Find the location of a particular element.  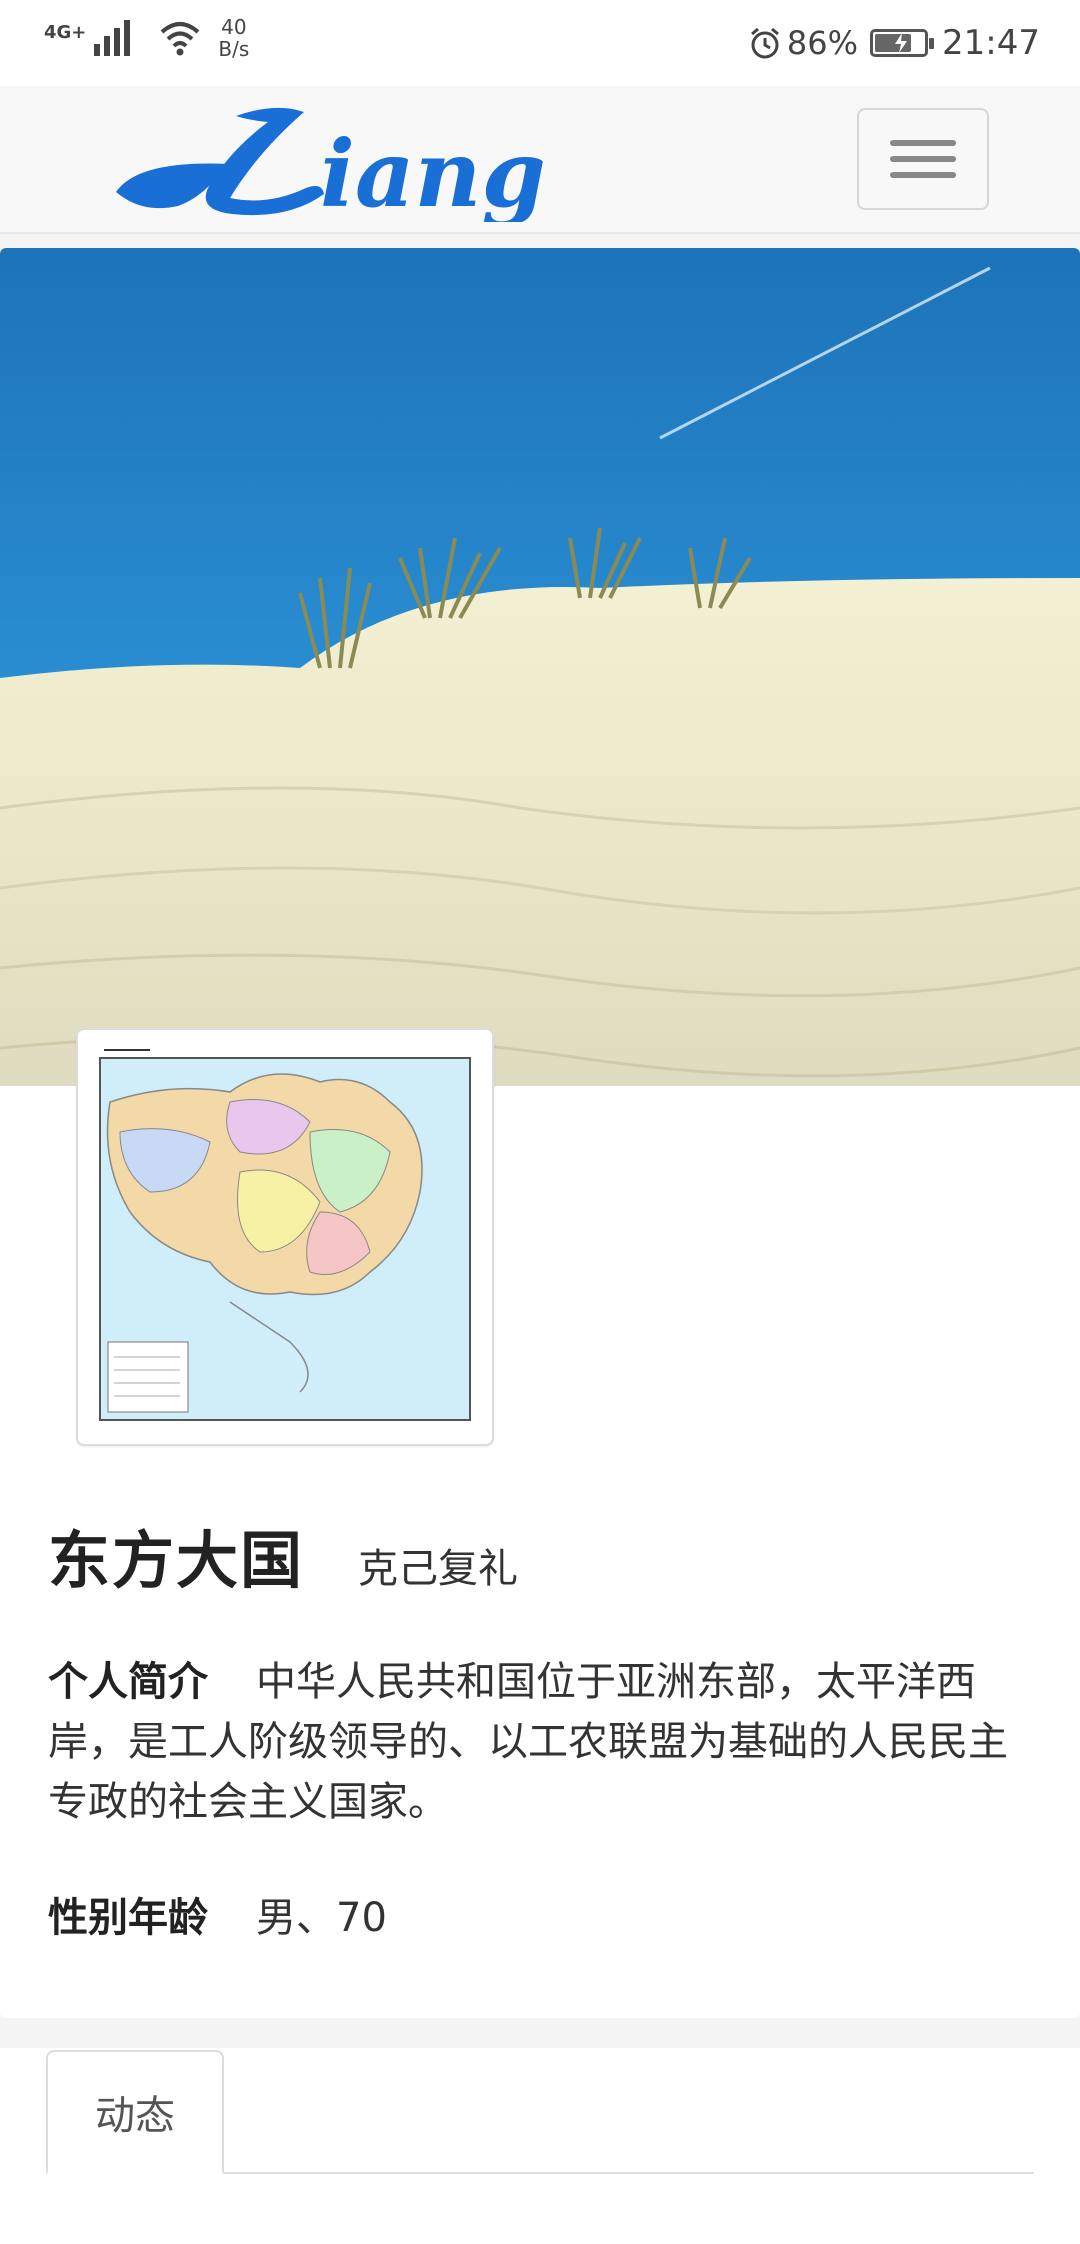

status-left: 4G+ 40 B/s is located at coordinates (146, 43).